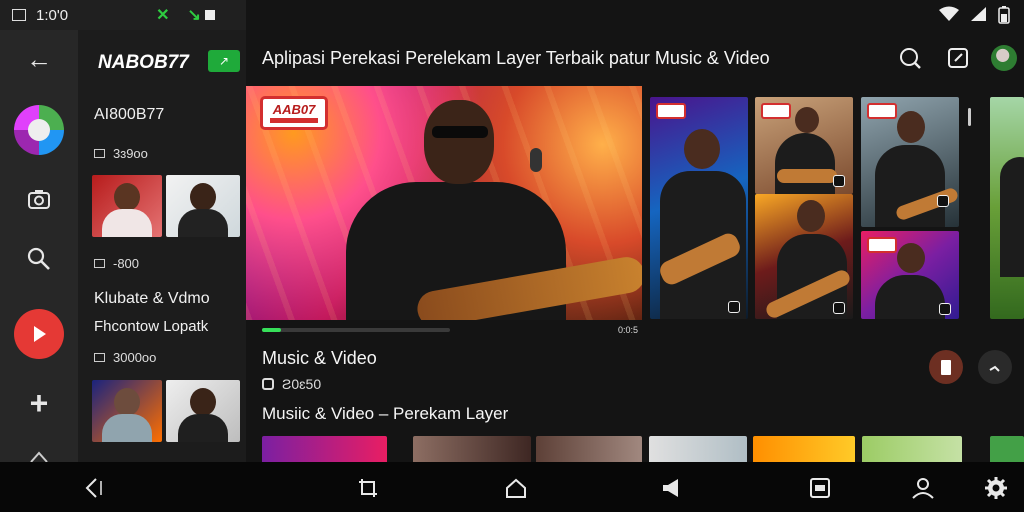  Describe the element at coordinates (671, 488) in the screenshot. I see `volume-icon` at that location.